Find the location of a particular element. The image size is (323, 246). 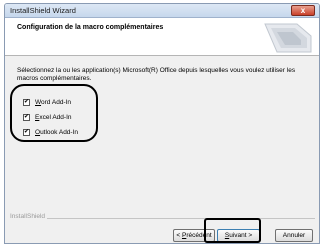

cancel-button: Annuler is located at coordinates (294, 235).